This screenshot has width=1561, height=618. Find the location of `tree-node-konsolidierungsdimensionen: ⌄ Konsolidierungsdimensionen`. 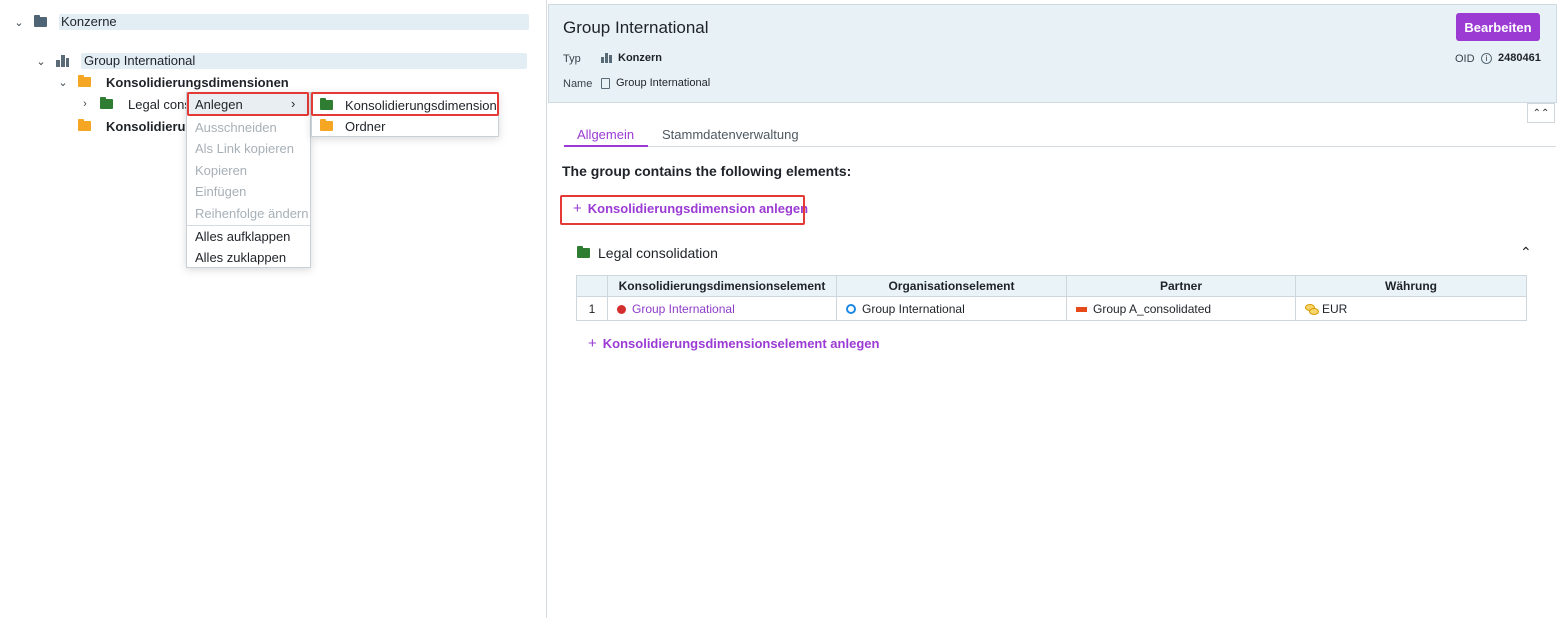

tree-node-konsolidierungsdimensionen: ⌄ Konsolidierungsdimensionen is located at coordinates (173, 82).